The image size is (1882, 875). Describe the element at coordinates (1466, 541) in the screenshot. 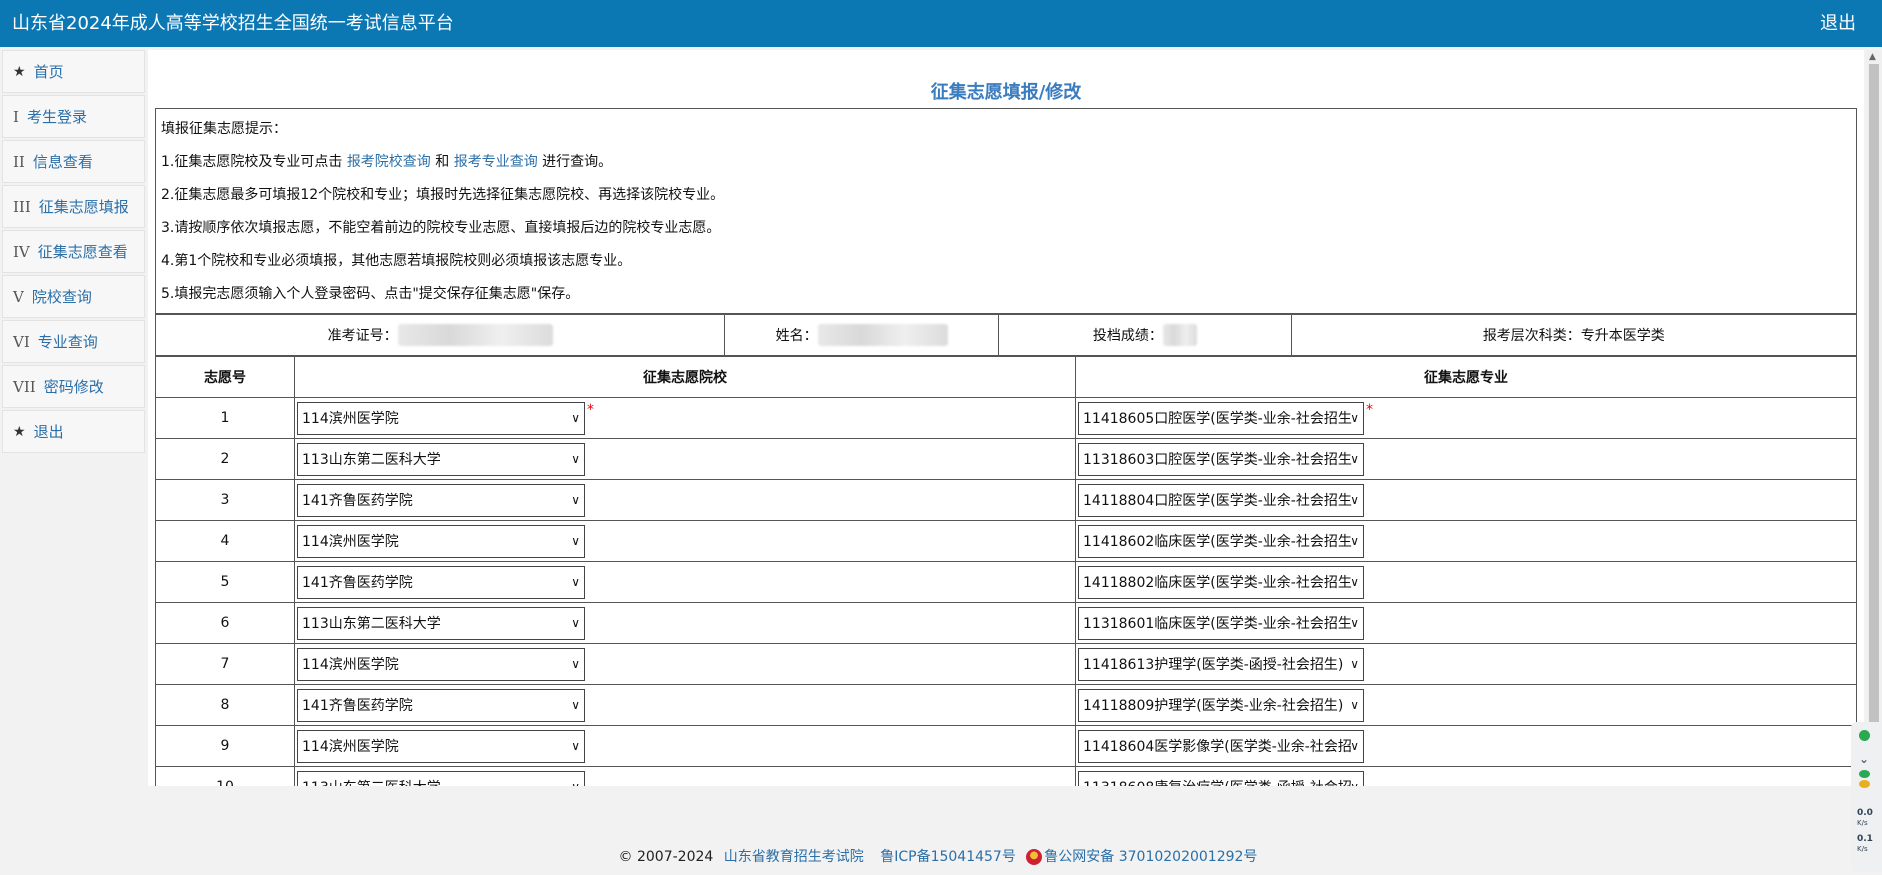

I see `major-cell: 11418602临床医学(医学类-业余-社会招生 ∨` at that location.